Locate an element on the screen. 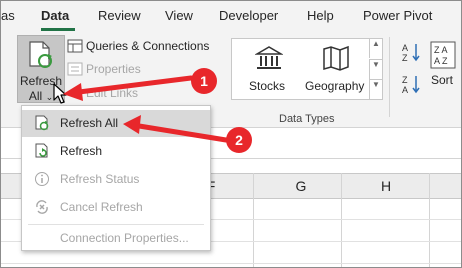 The image size is (462, 268). annotation-badge-2: 2 is located at coordinates (239, 140).